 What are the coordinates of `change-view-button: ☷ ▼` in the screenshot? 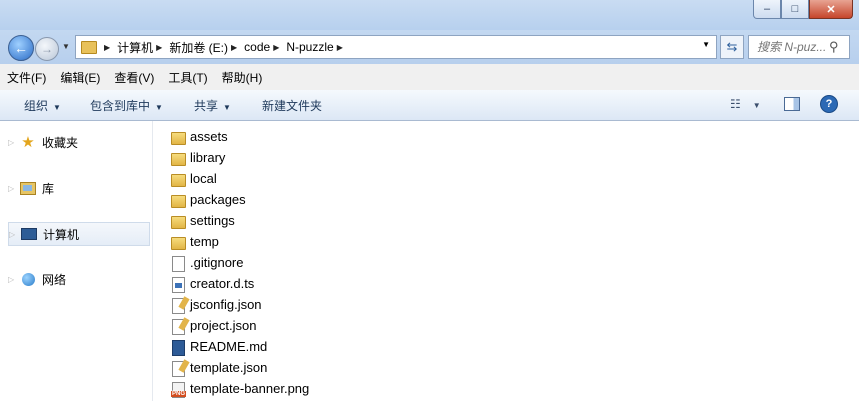 It's located at (745, 104).